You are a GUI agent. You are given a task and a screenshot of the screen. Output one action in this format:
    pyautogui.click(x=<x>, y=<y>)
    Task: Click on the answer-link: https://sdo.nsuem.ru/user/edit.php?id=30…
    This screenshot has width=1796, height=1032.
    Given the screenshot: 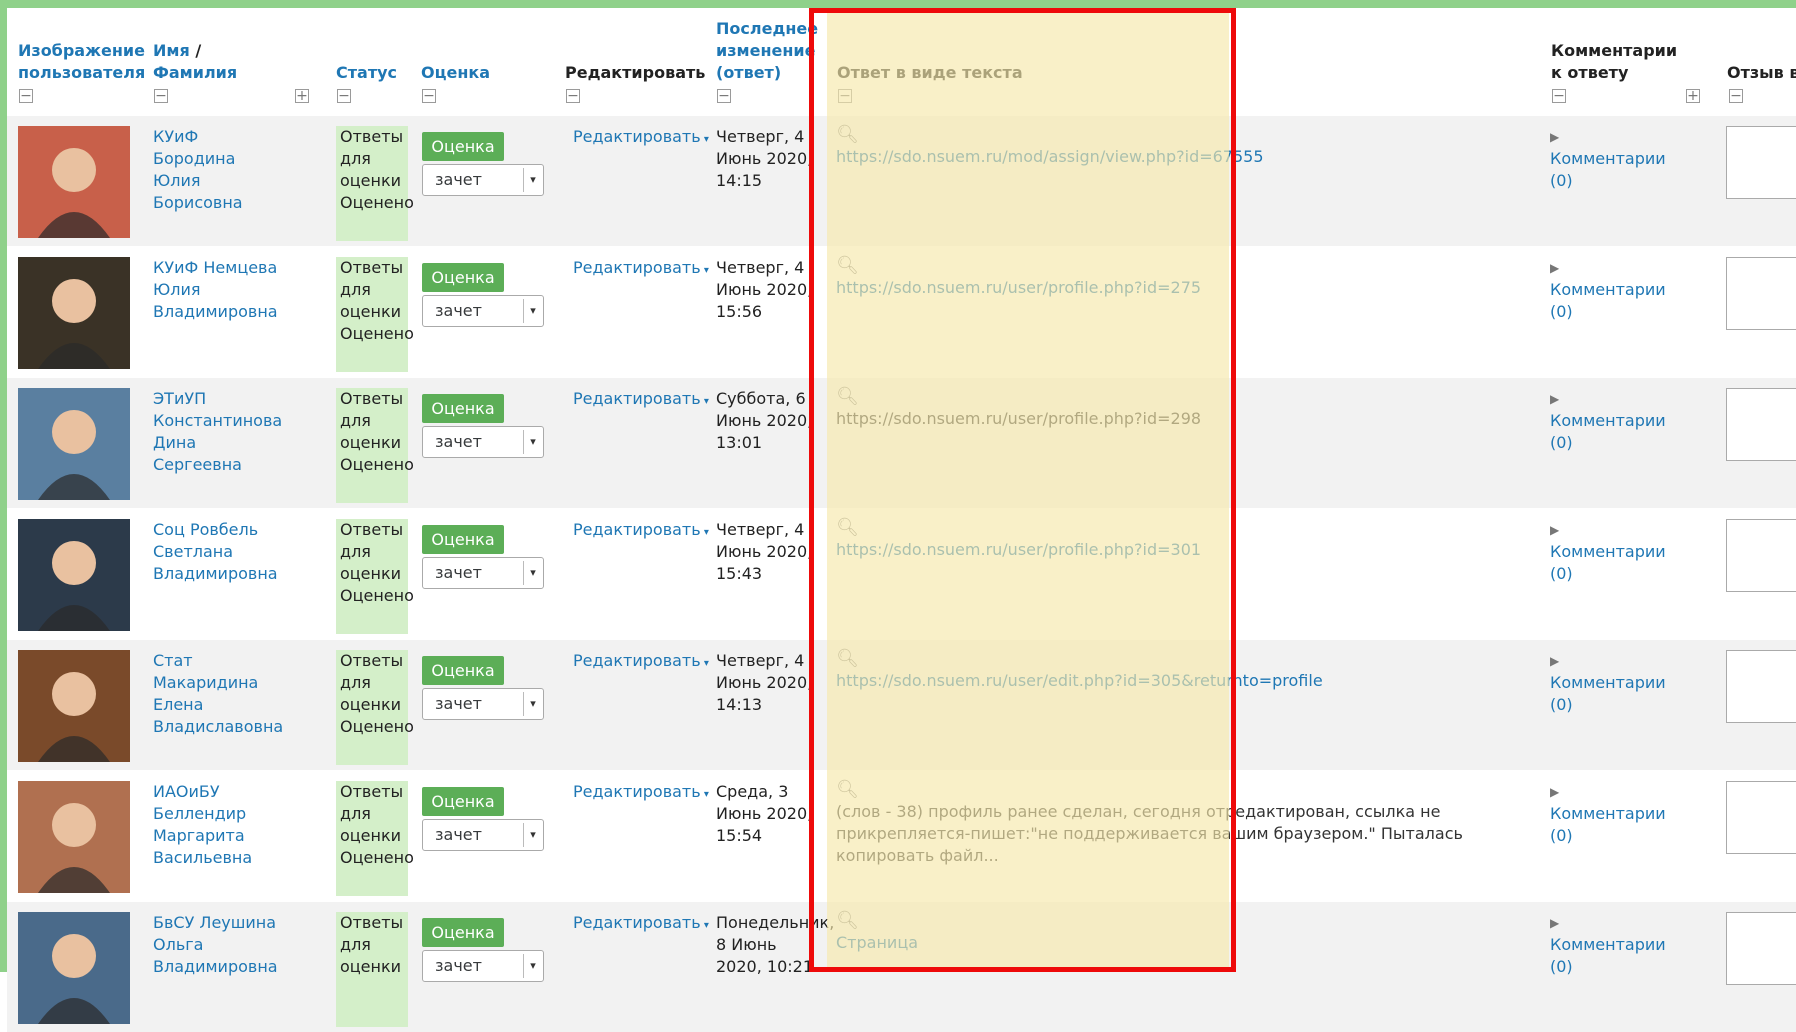 What is the action you would take?
    pyautogui.click(x=1079, y=680)
    